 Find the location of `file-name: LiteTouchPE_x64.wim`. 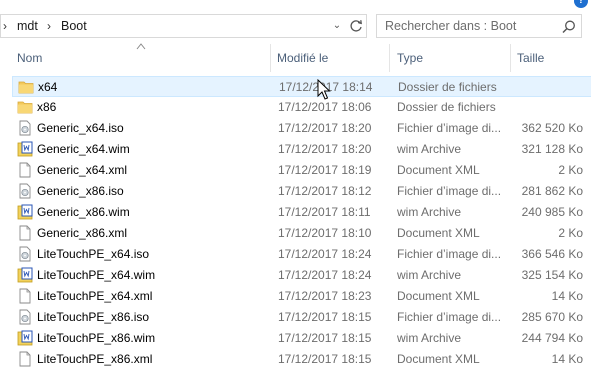

file-name: LiteTouchPE_x64.wim is located at coordinates (96, 275).